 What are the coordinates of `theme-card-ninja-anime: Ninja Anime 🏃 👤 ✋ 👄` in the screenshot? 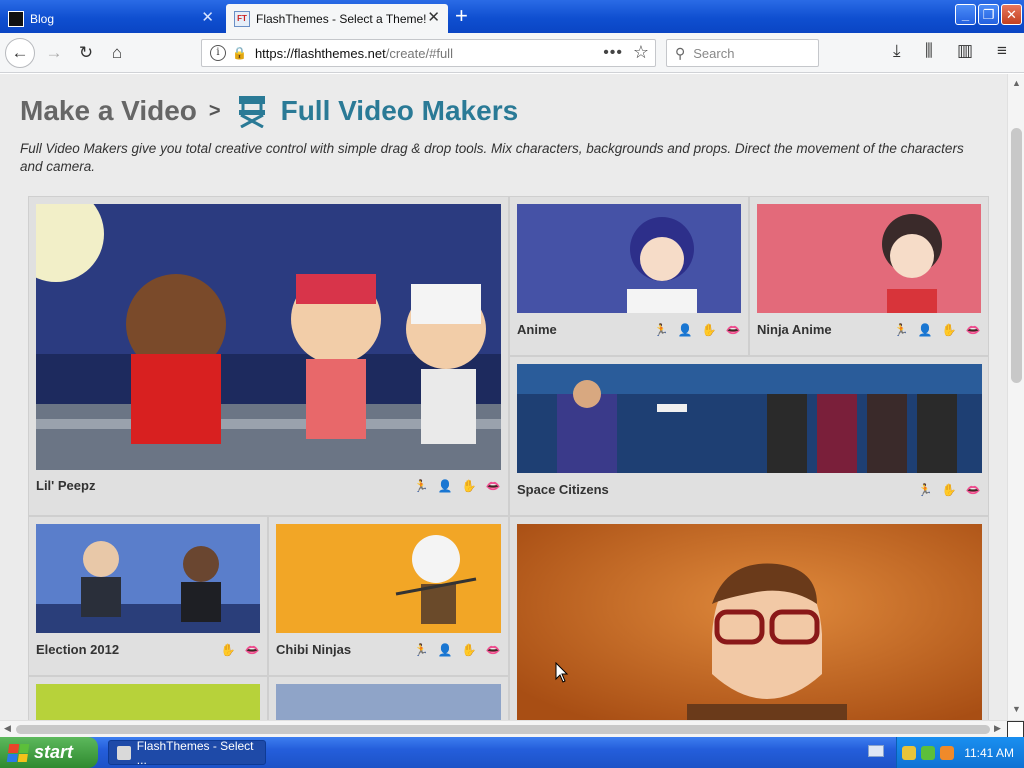 It's located at (869, 276).